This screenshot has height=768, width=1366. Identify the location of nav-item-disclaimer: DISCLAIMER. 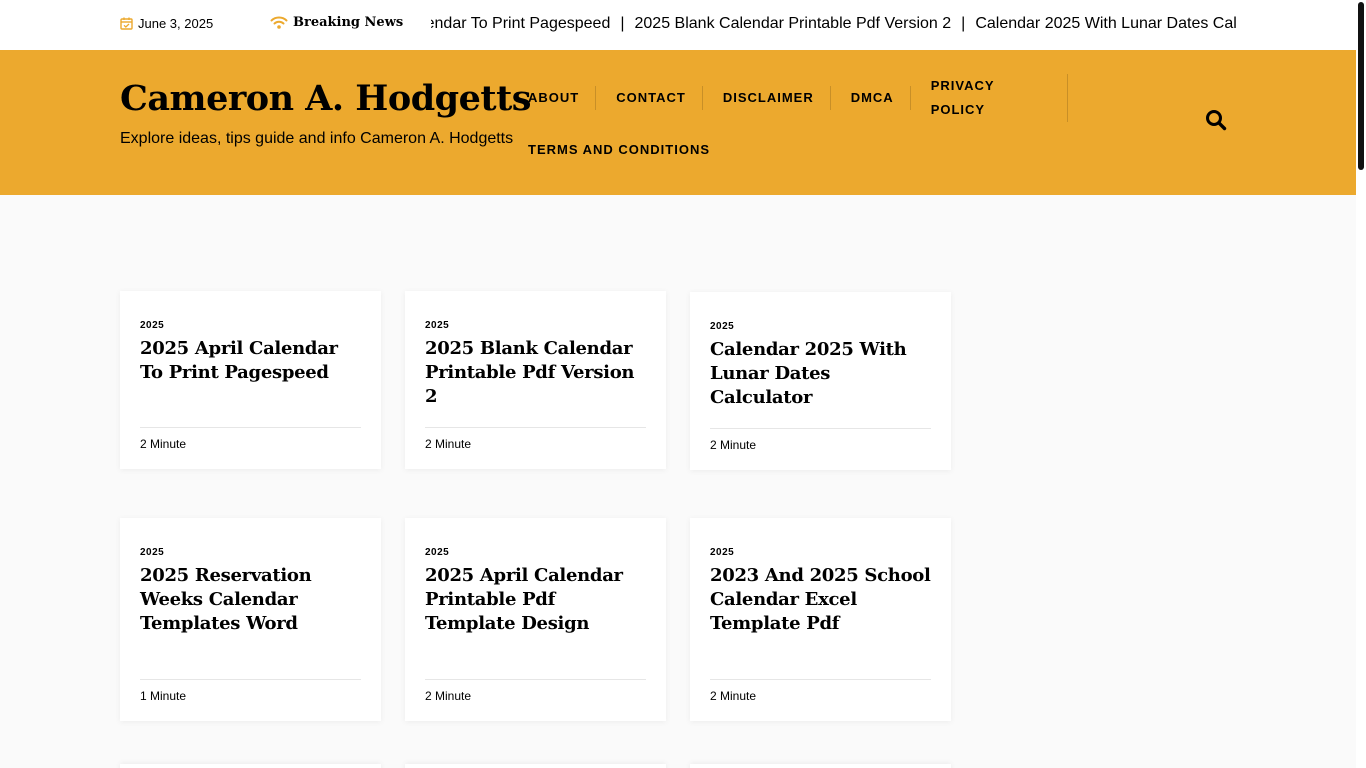
(777, 98).